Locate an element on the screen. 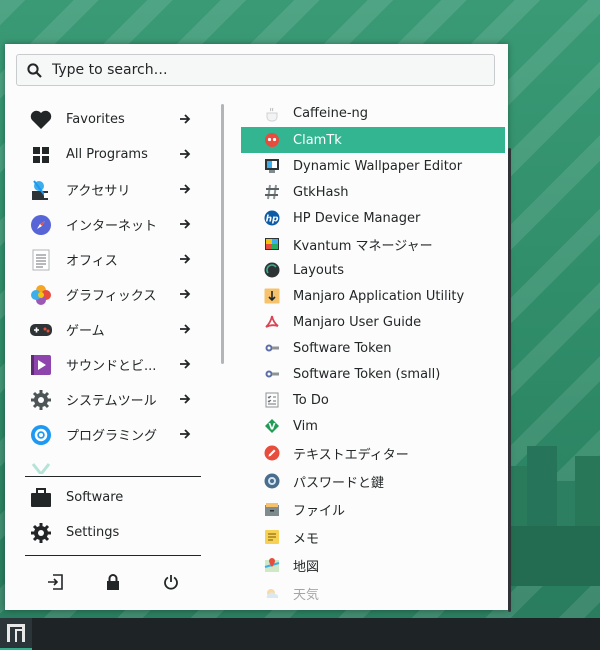 The image size is (600, 650). heart-icon is located at coordinates (41, 120).